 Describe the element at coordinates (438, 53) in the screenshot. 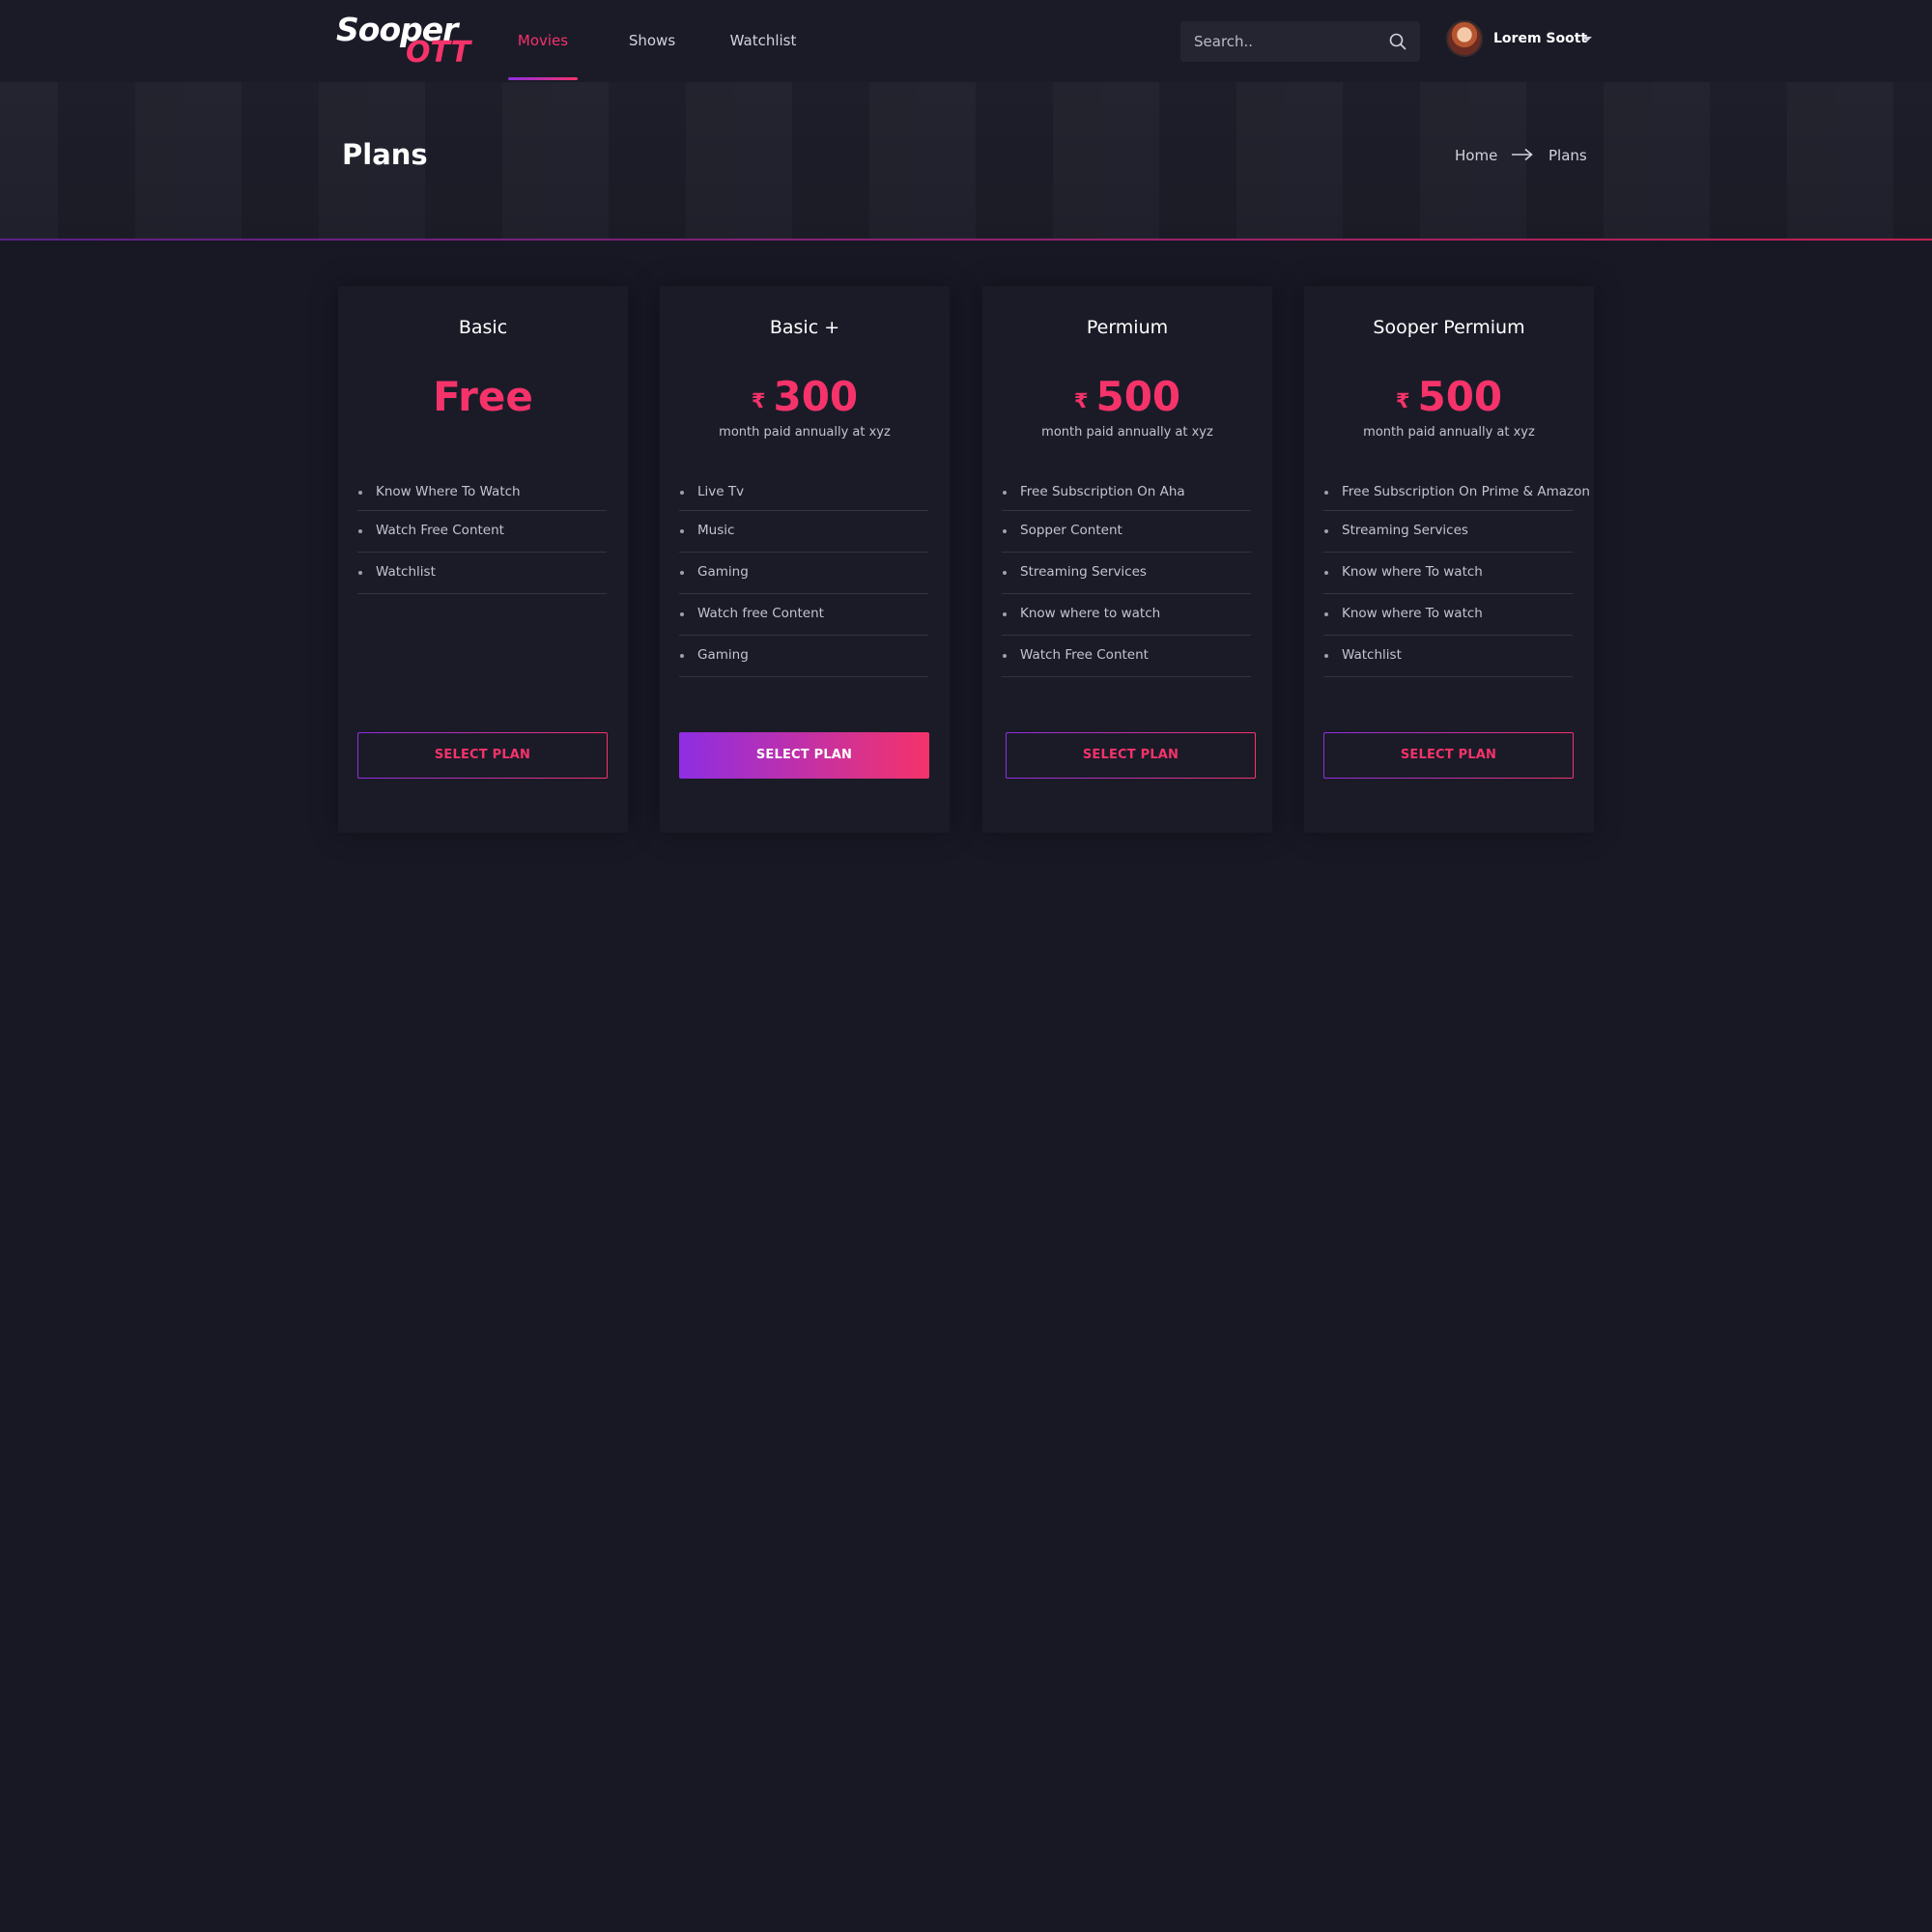

I see `logo-sub-text: OTT` at that location.